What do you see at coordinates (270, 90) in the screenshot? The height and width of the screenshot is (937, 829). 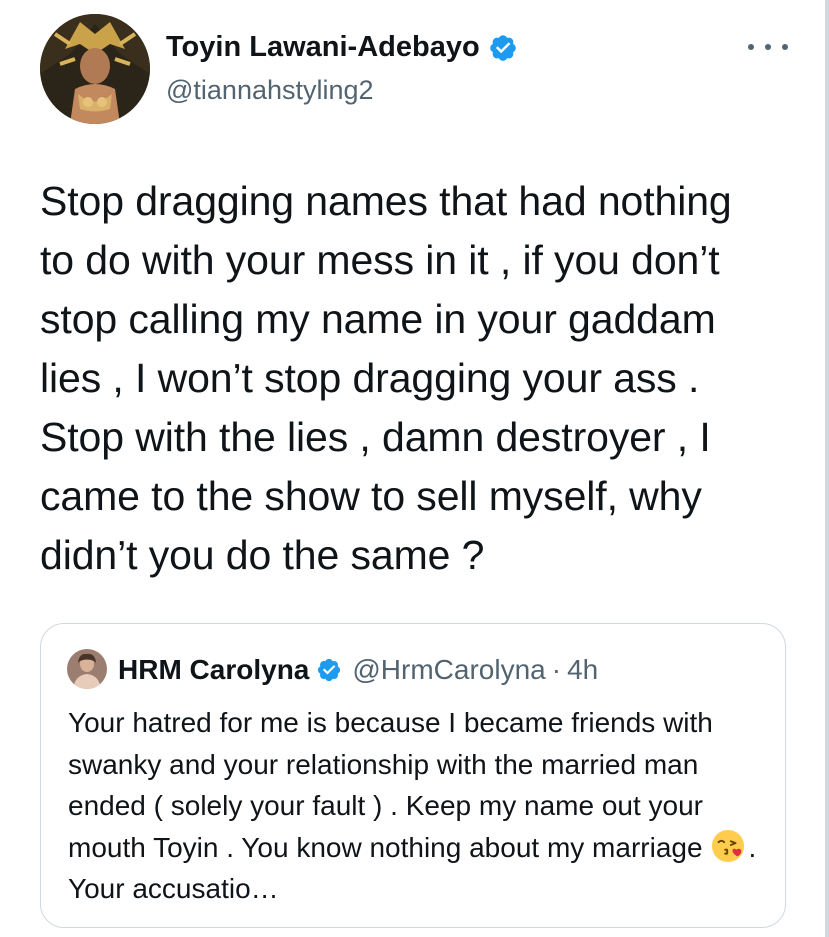 I see `author-handle: @tiannahstyling2` at bounding box center [270, 90].